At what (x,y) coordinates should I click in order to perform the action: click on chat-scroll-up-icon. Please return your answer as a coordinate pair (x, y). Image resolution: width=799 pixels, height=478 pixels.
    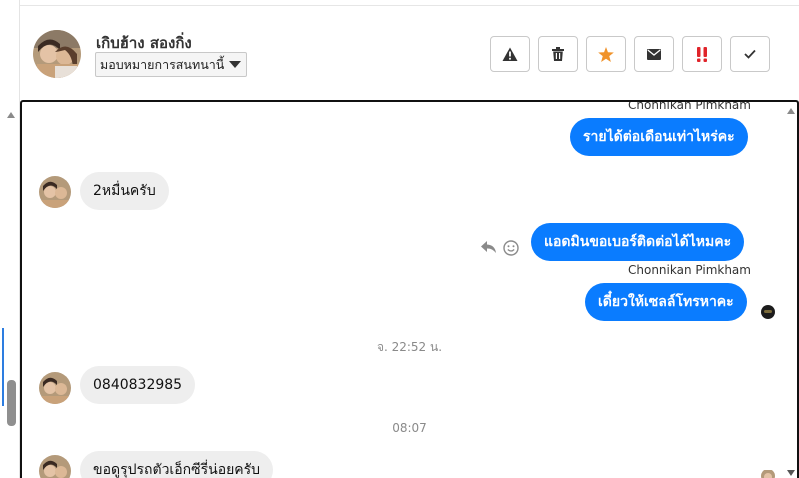
    Looking at the image, I should click on (791, 111).